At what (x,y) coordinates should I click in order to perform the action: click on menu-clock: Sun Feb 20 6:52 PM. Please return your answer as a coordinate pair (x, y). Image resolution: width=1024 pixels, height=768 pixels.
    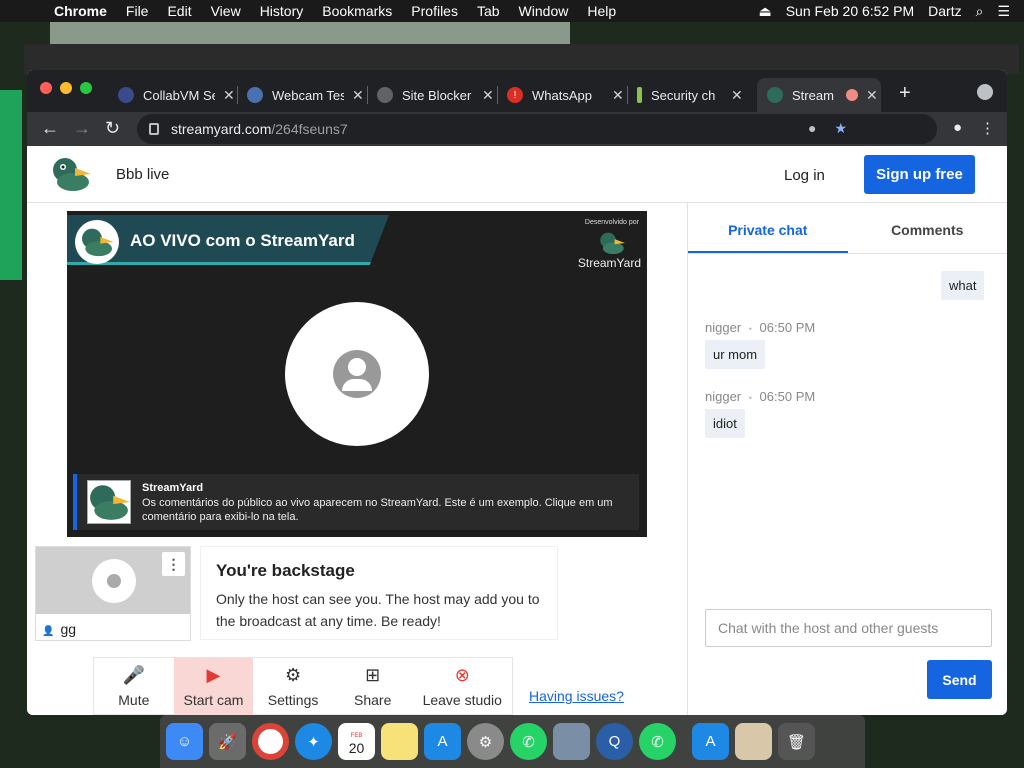
    Looking at the image, I should click on (850, 11).